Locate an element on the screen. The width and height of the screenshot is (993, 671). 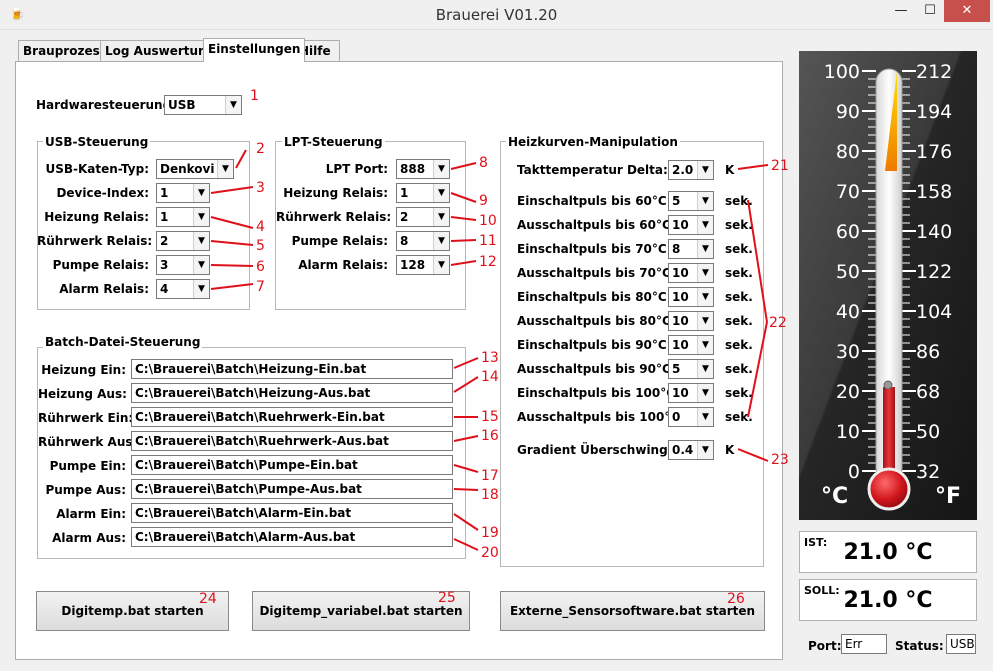
fahrenheit-tick-label: 68 is located at coordinates (928, 392).